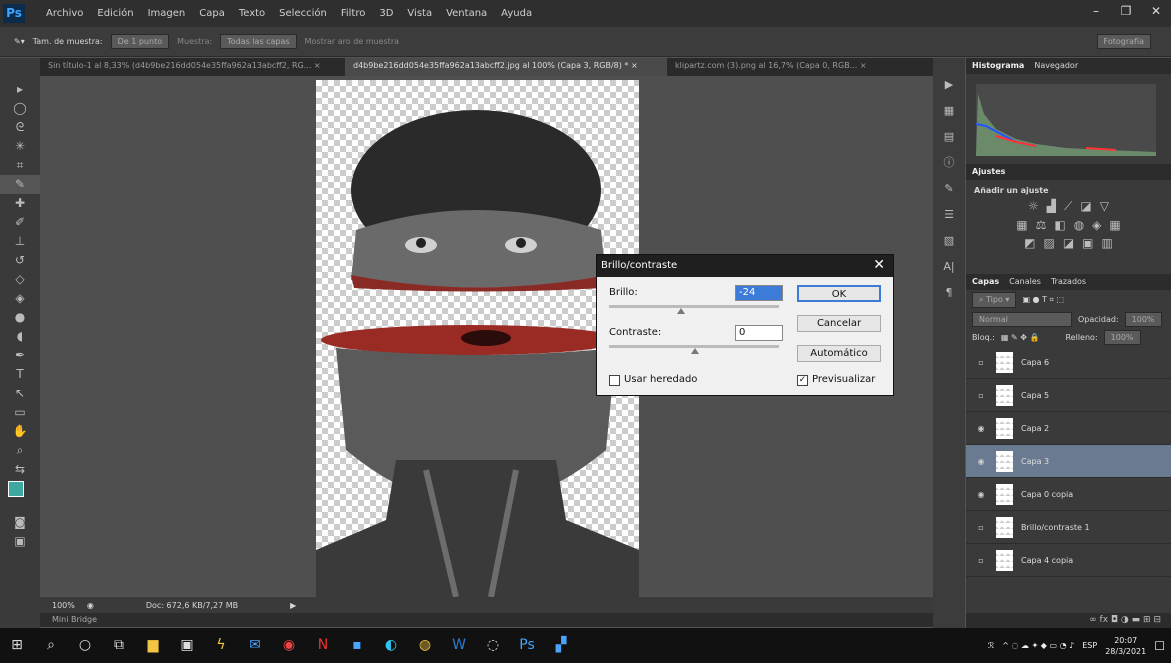 The height and width of the screenshot is (663, 1171). What do you see at coordinates (1041, 225) in the screenshot?
I see `balance-adjust-icon: ⚖` at bounding box center [1041, 225].